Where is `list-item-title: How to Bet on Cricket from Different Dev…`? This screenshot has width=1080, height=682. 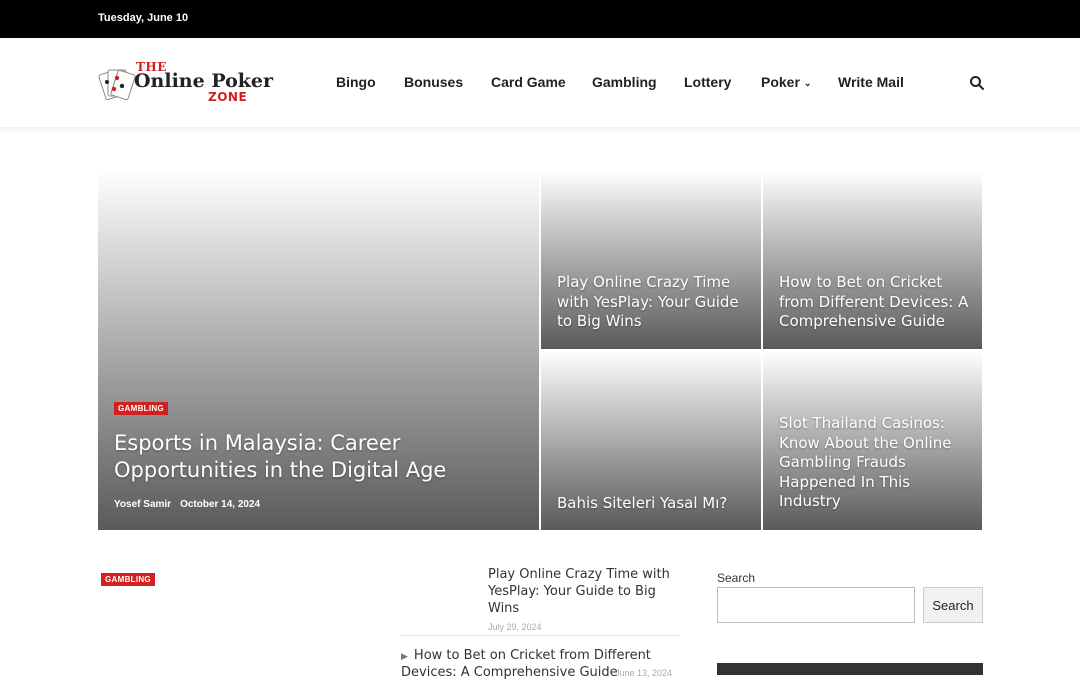 list-item-title: How to Bet on Cricket from Different Dev… is located at coordinates (526, 664).